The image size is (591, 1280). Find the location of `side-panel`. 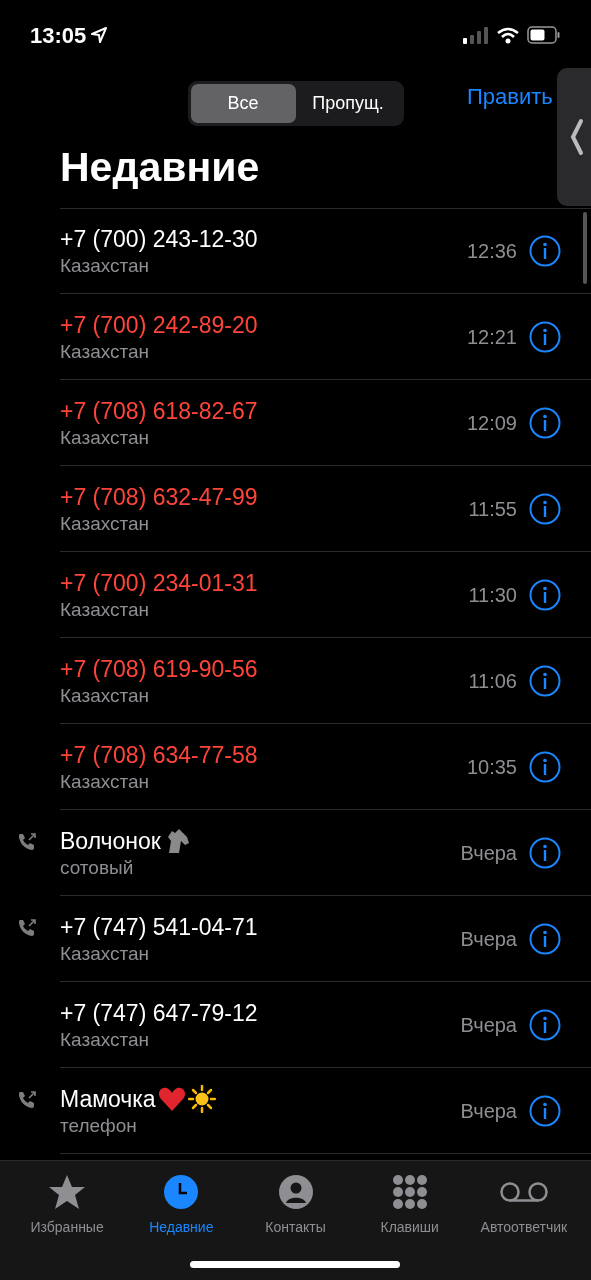

side-panel is located at coordinates (574, 137).